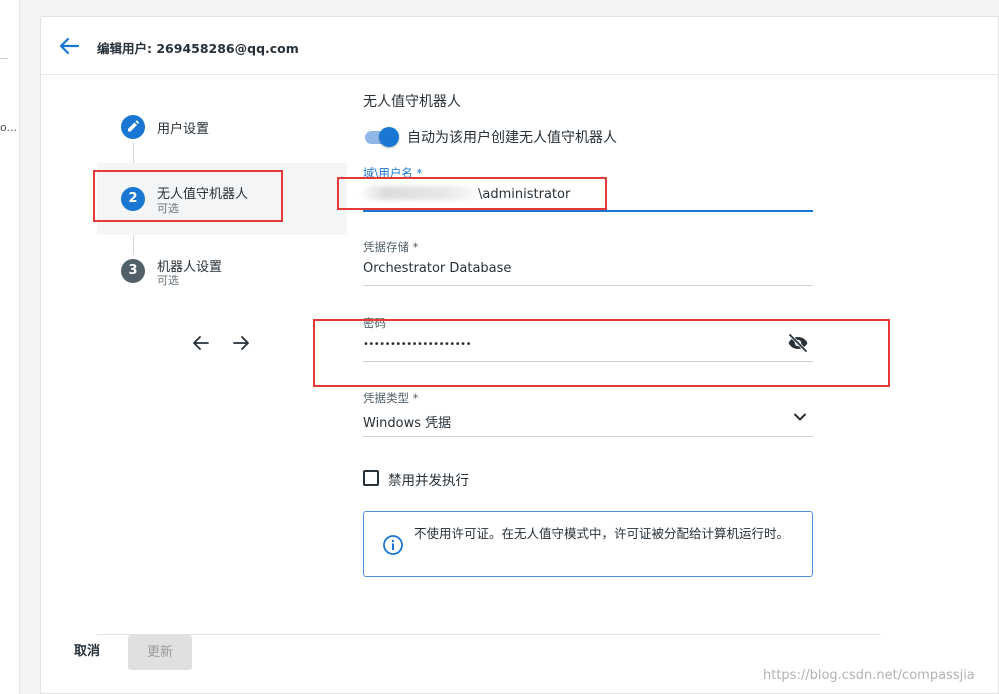  Describe the element at coordinates (183, 129) in the screenshot. I see `step-title: 用户设置` at that location.